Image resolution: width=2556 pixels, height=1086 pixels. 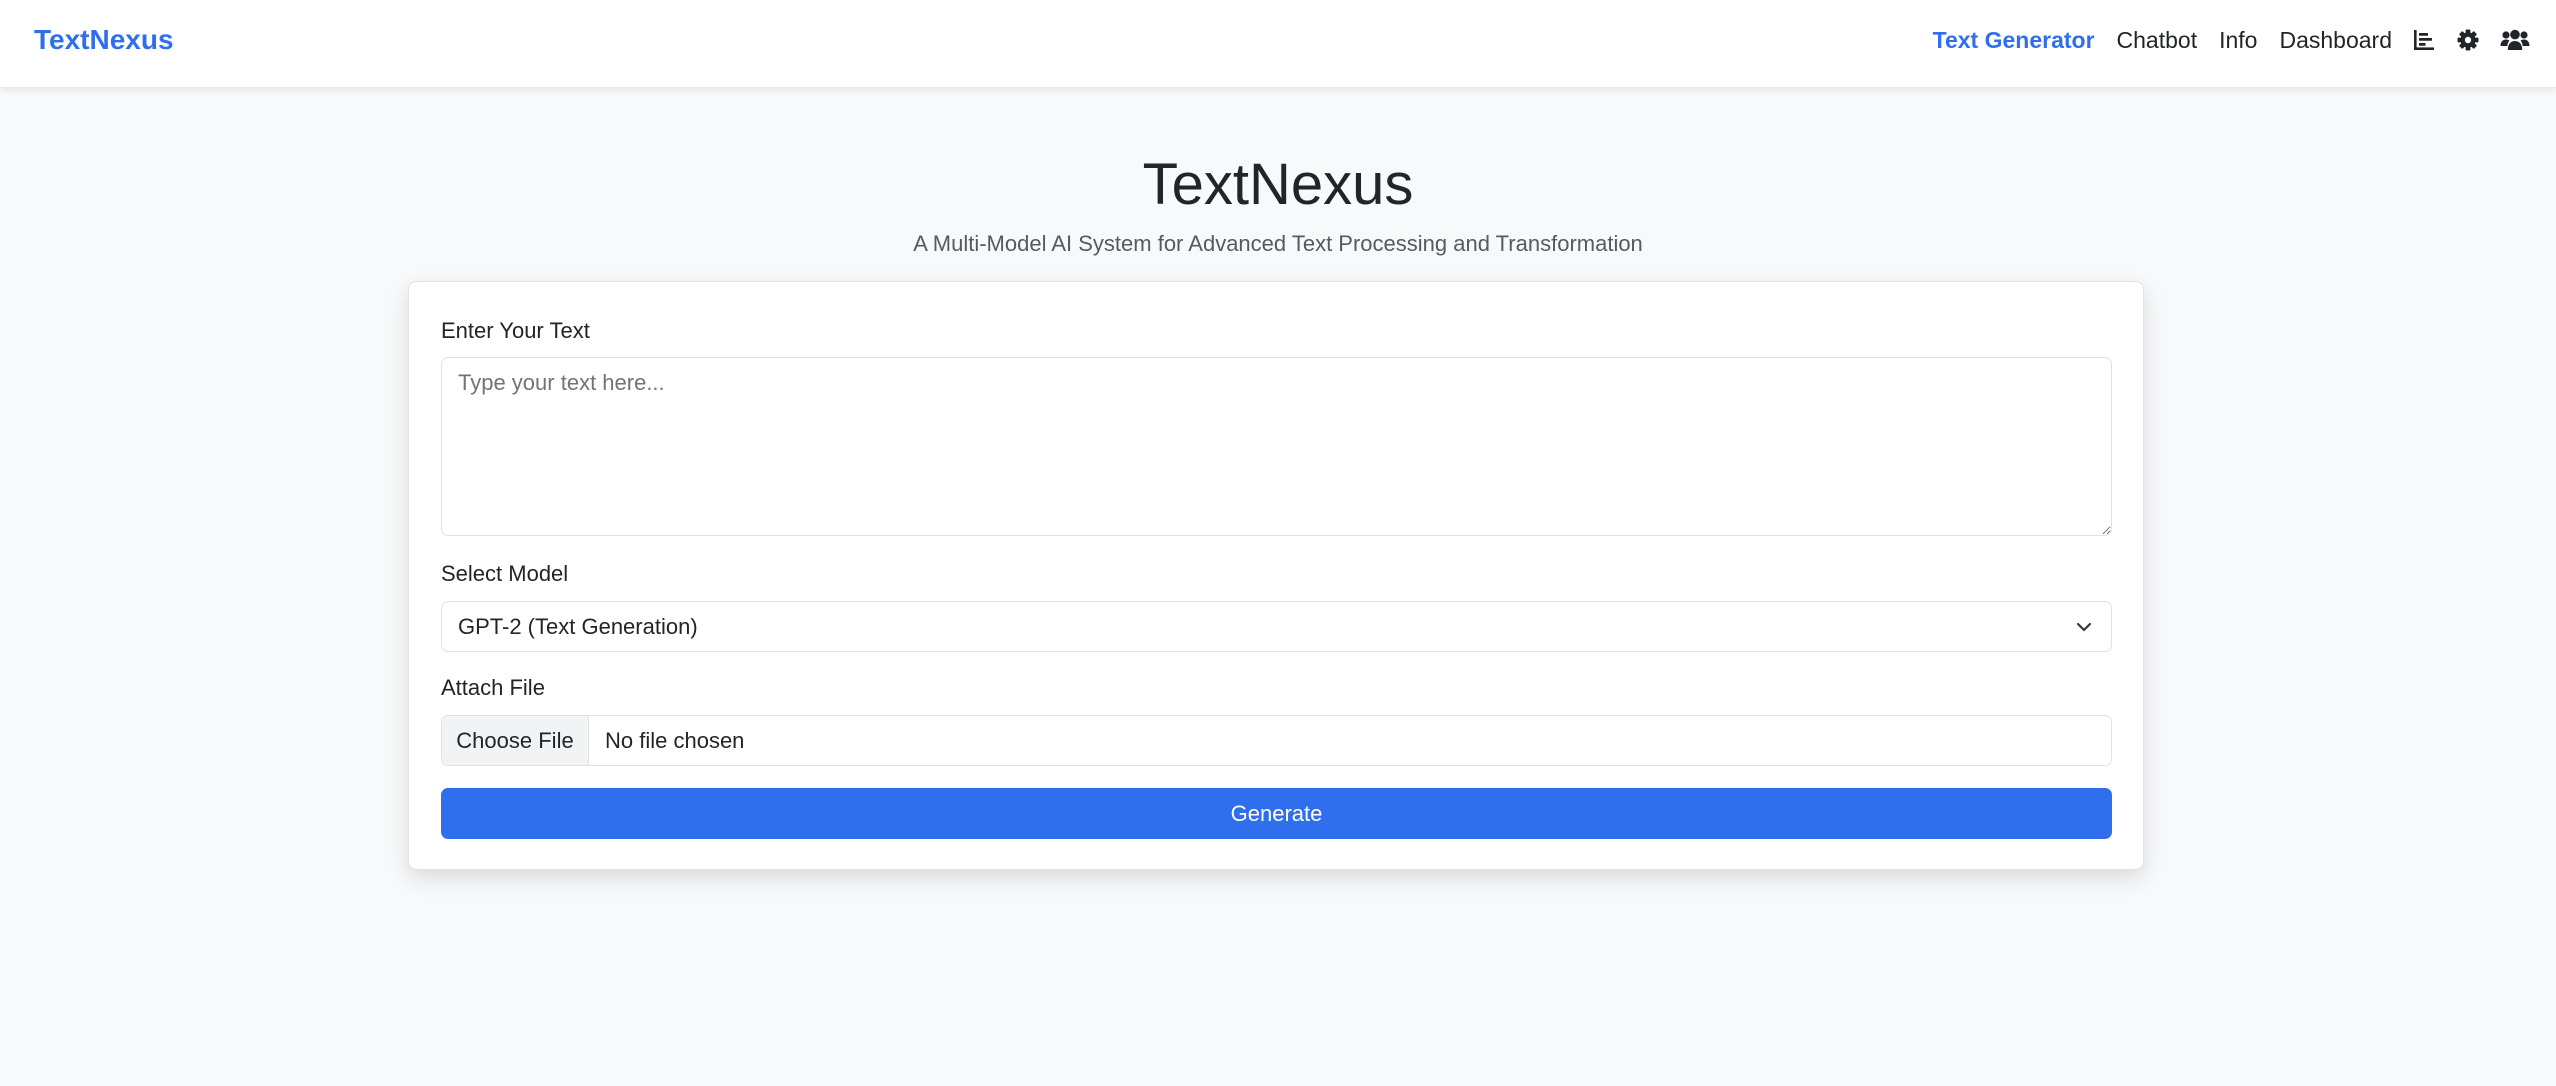 I want to click on users-icon, so click(x=2515, y=40).